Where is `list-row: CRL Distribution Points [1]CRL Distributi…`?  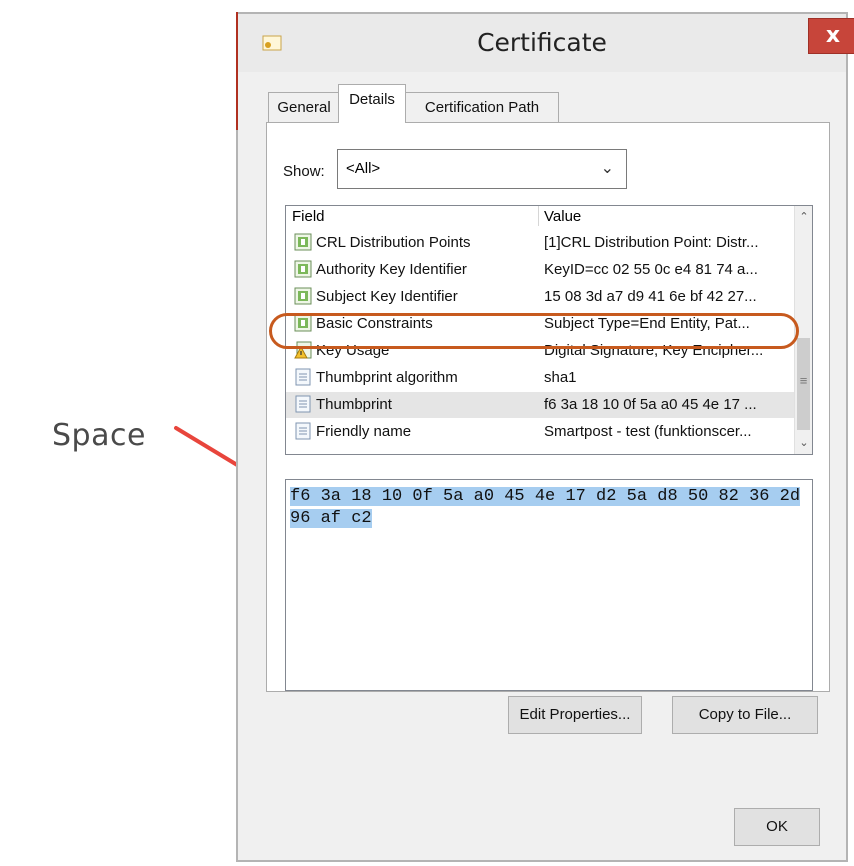 list-row: CRL Distribution Points [1]CRL Distributi… is located at coordinates (540, 243).